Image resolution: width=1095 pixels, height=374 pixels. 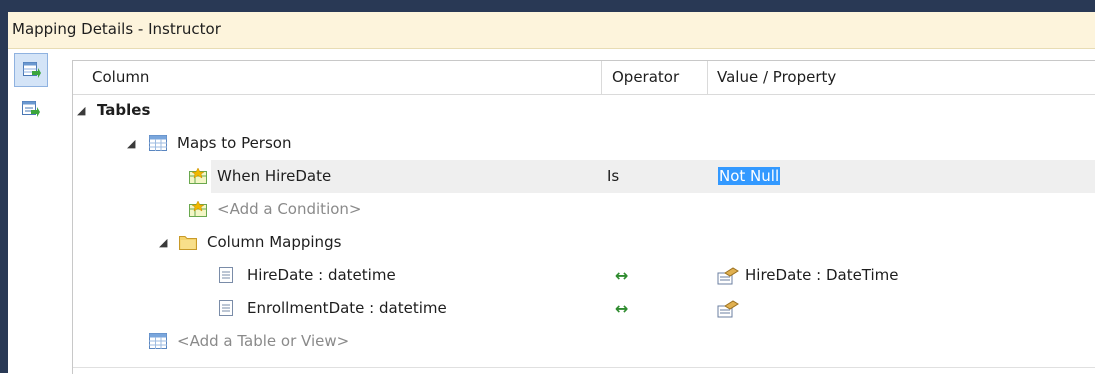 I want to click on tree-row-maps-to: ◢ Maps to Person, so click(x=584, y=143).